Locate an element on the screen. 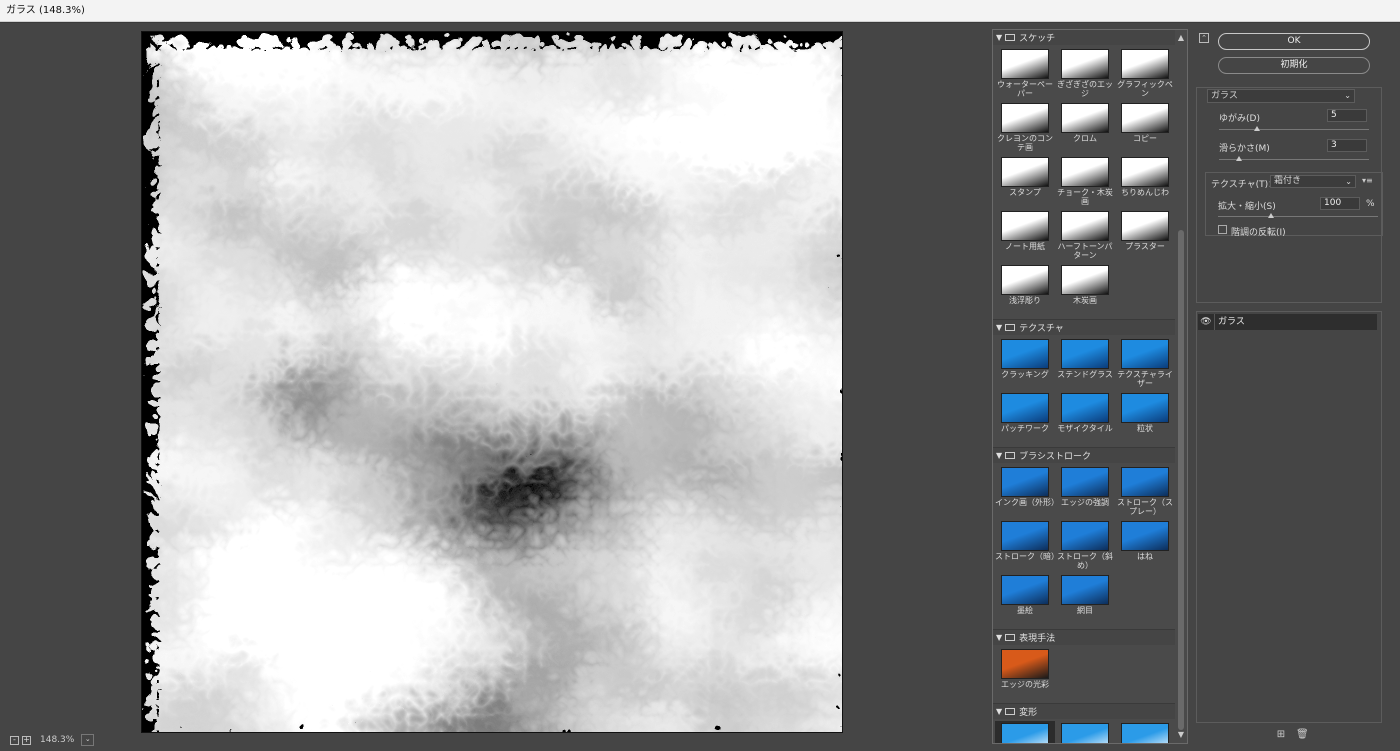 The height and width of the screenshot is (751, 1400). filter-select-value: ガラス is located at coordinates (1224, 96).